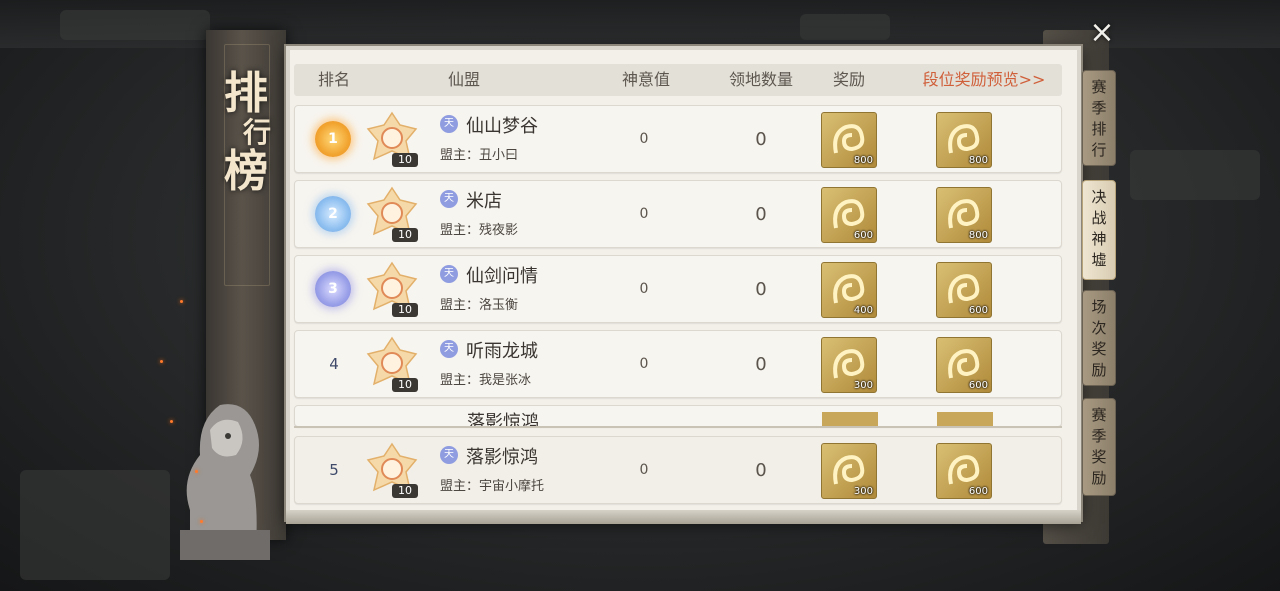  What do you see at coordinates (479, 230) in the screenshot?
I see `guild-leader: 盟主：残夜影` at bounding box center [479, 230].